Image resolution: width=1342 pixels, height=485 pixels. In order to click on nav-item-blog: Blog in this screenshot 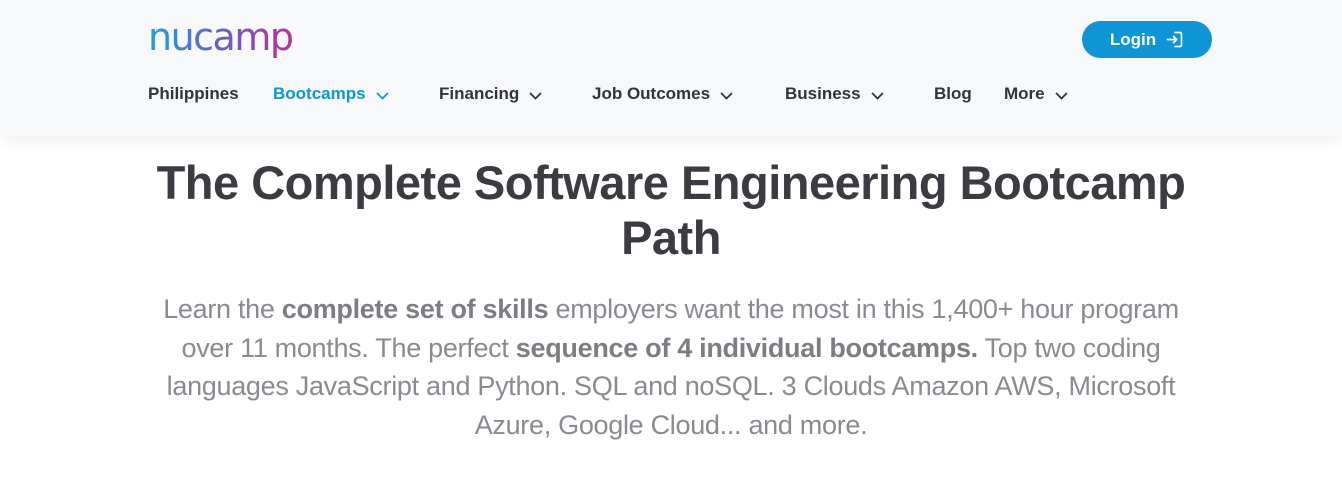, I will do `click(953, 94)`.